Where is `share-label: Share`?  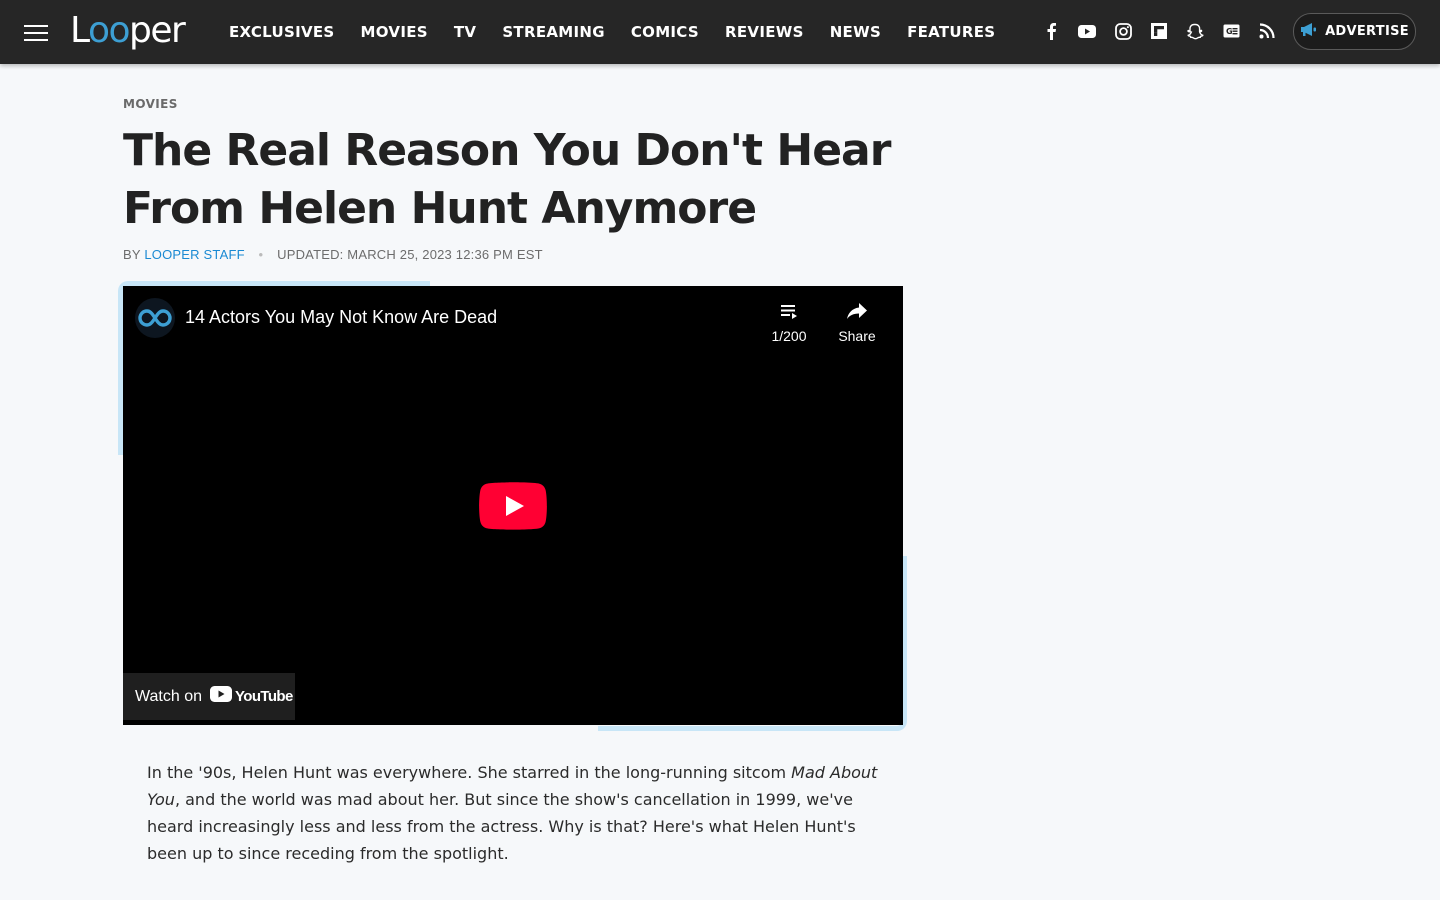
share-label: Share is located at coordinates (857, 336).